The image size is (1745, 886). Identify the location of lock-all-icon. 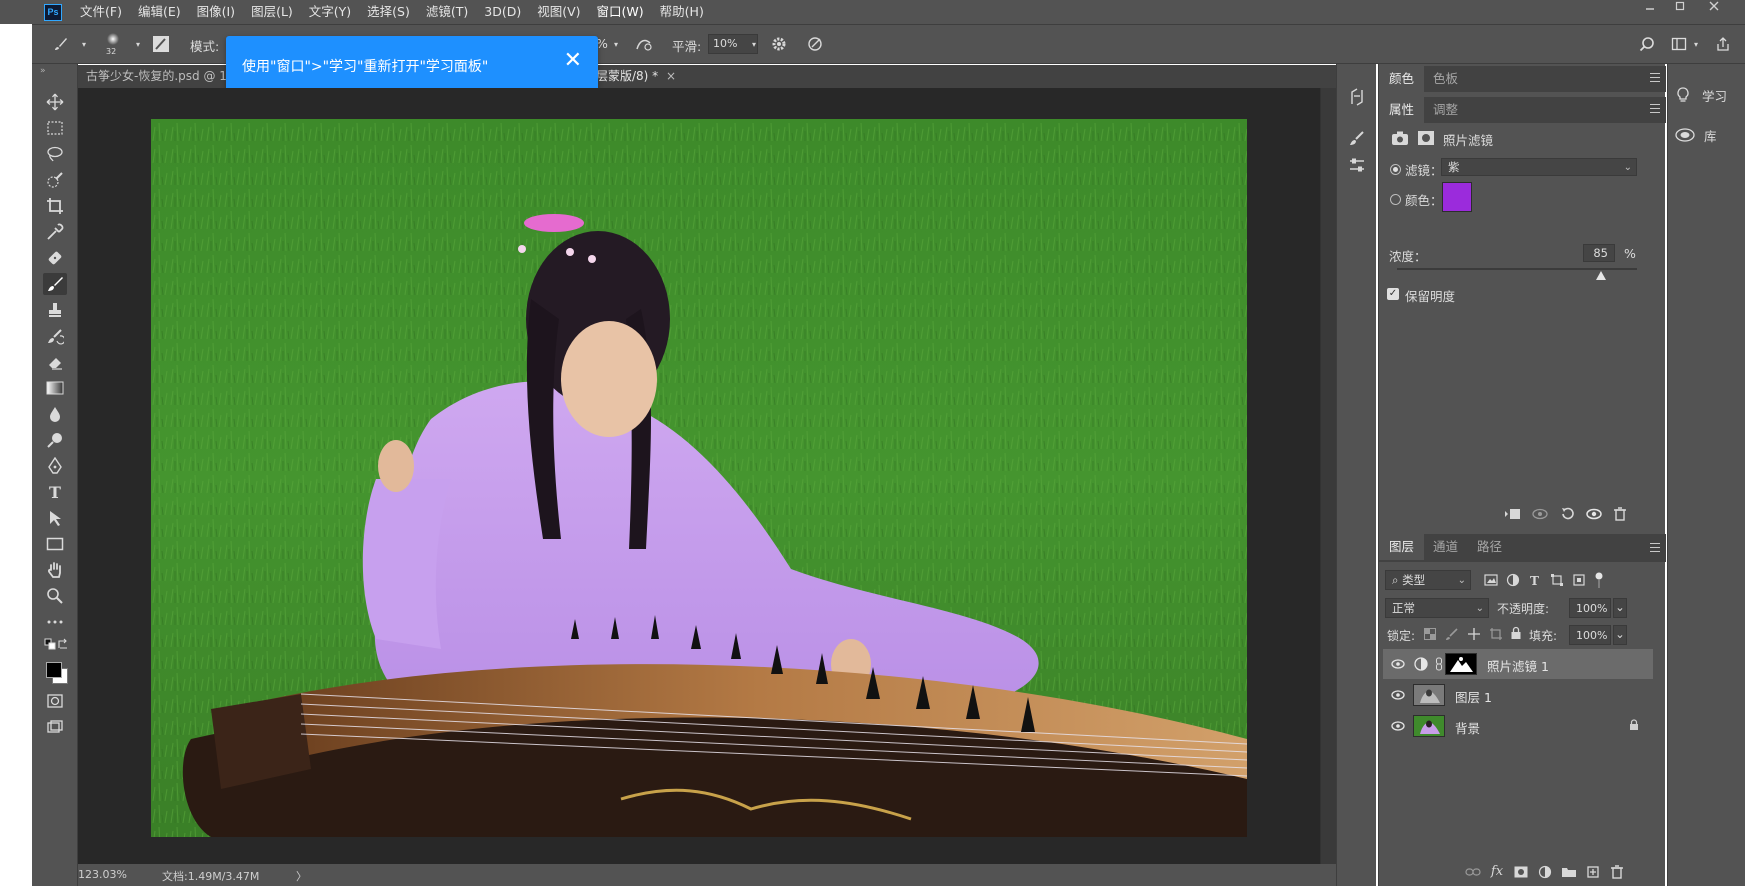
(1516, 633).